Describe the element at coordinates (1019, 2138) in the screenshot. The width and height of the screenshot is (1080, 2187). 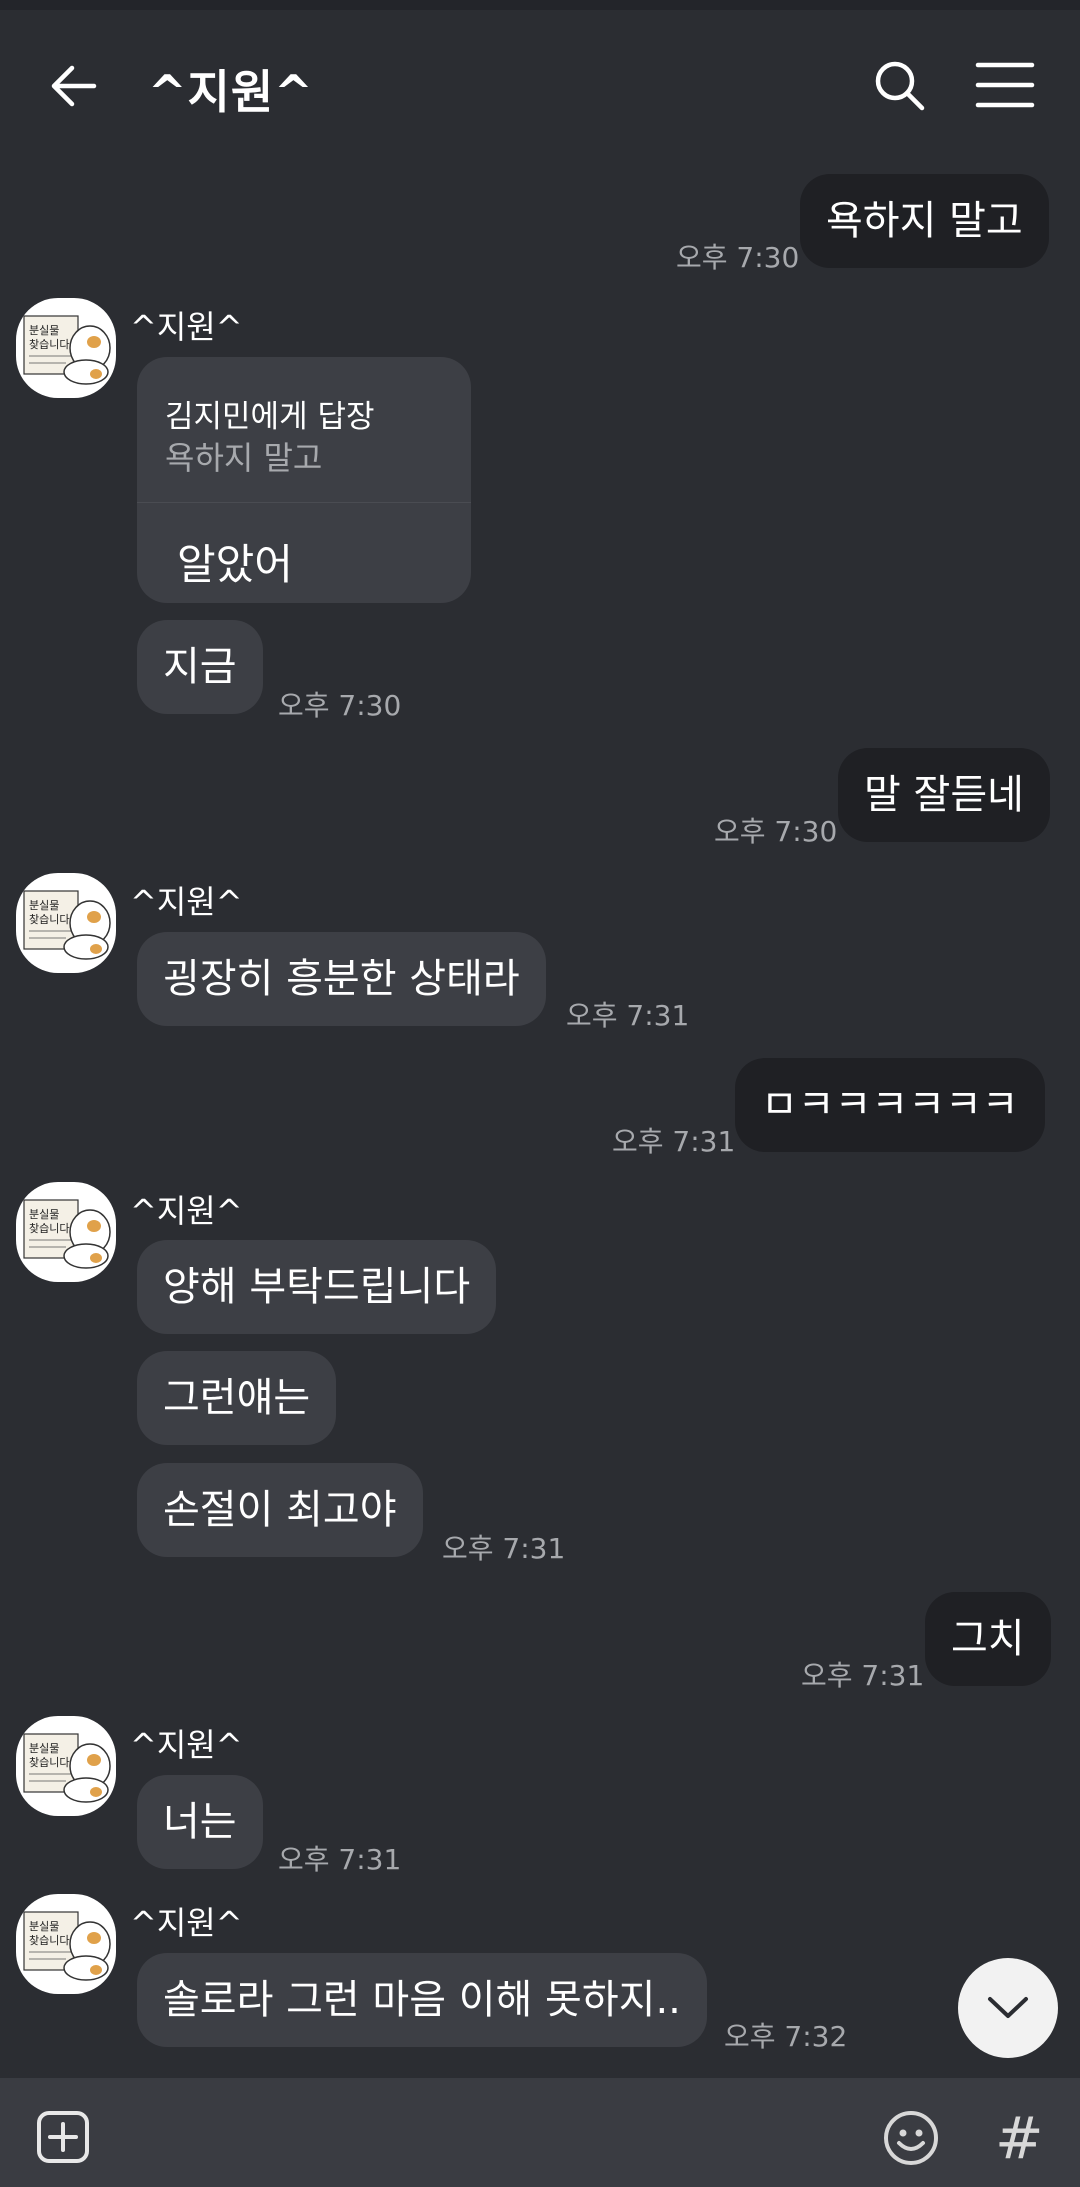
I see `hashtag-button: #` at that location.